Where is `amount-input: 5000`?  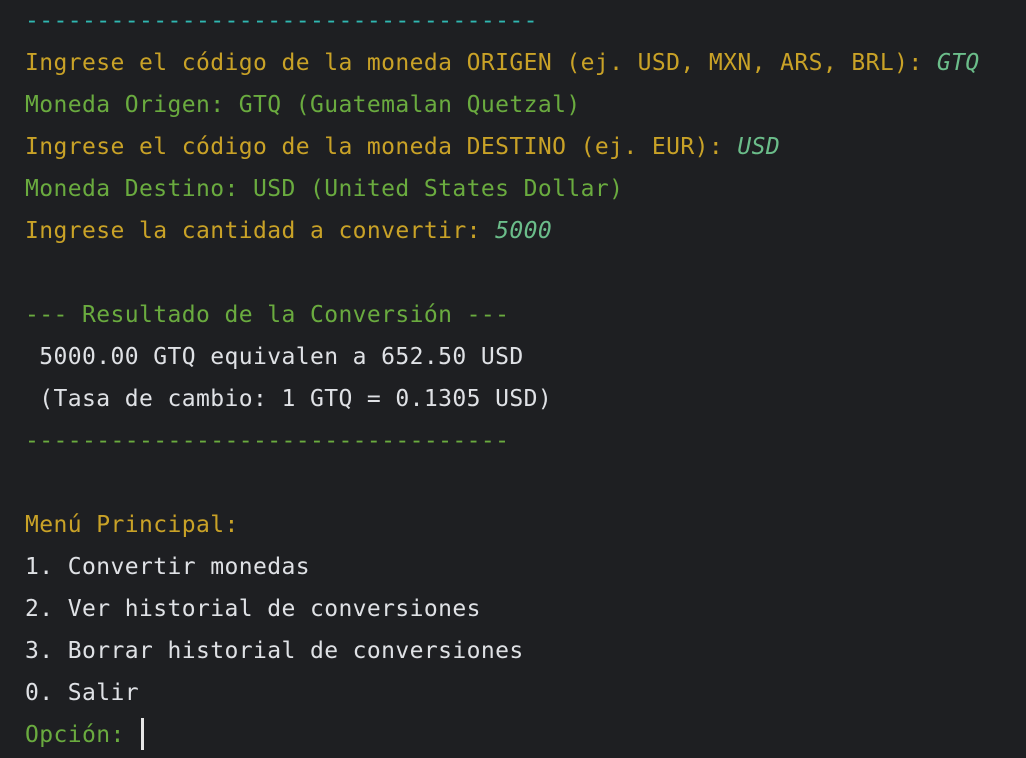
amount-input: 5000 is located at coordinates (524, 231).